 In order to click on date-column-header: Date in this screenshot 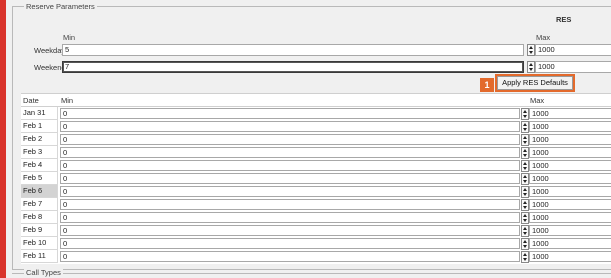, I will do `click(31, 100)`.